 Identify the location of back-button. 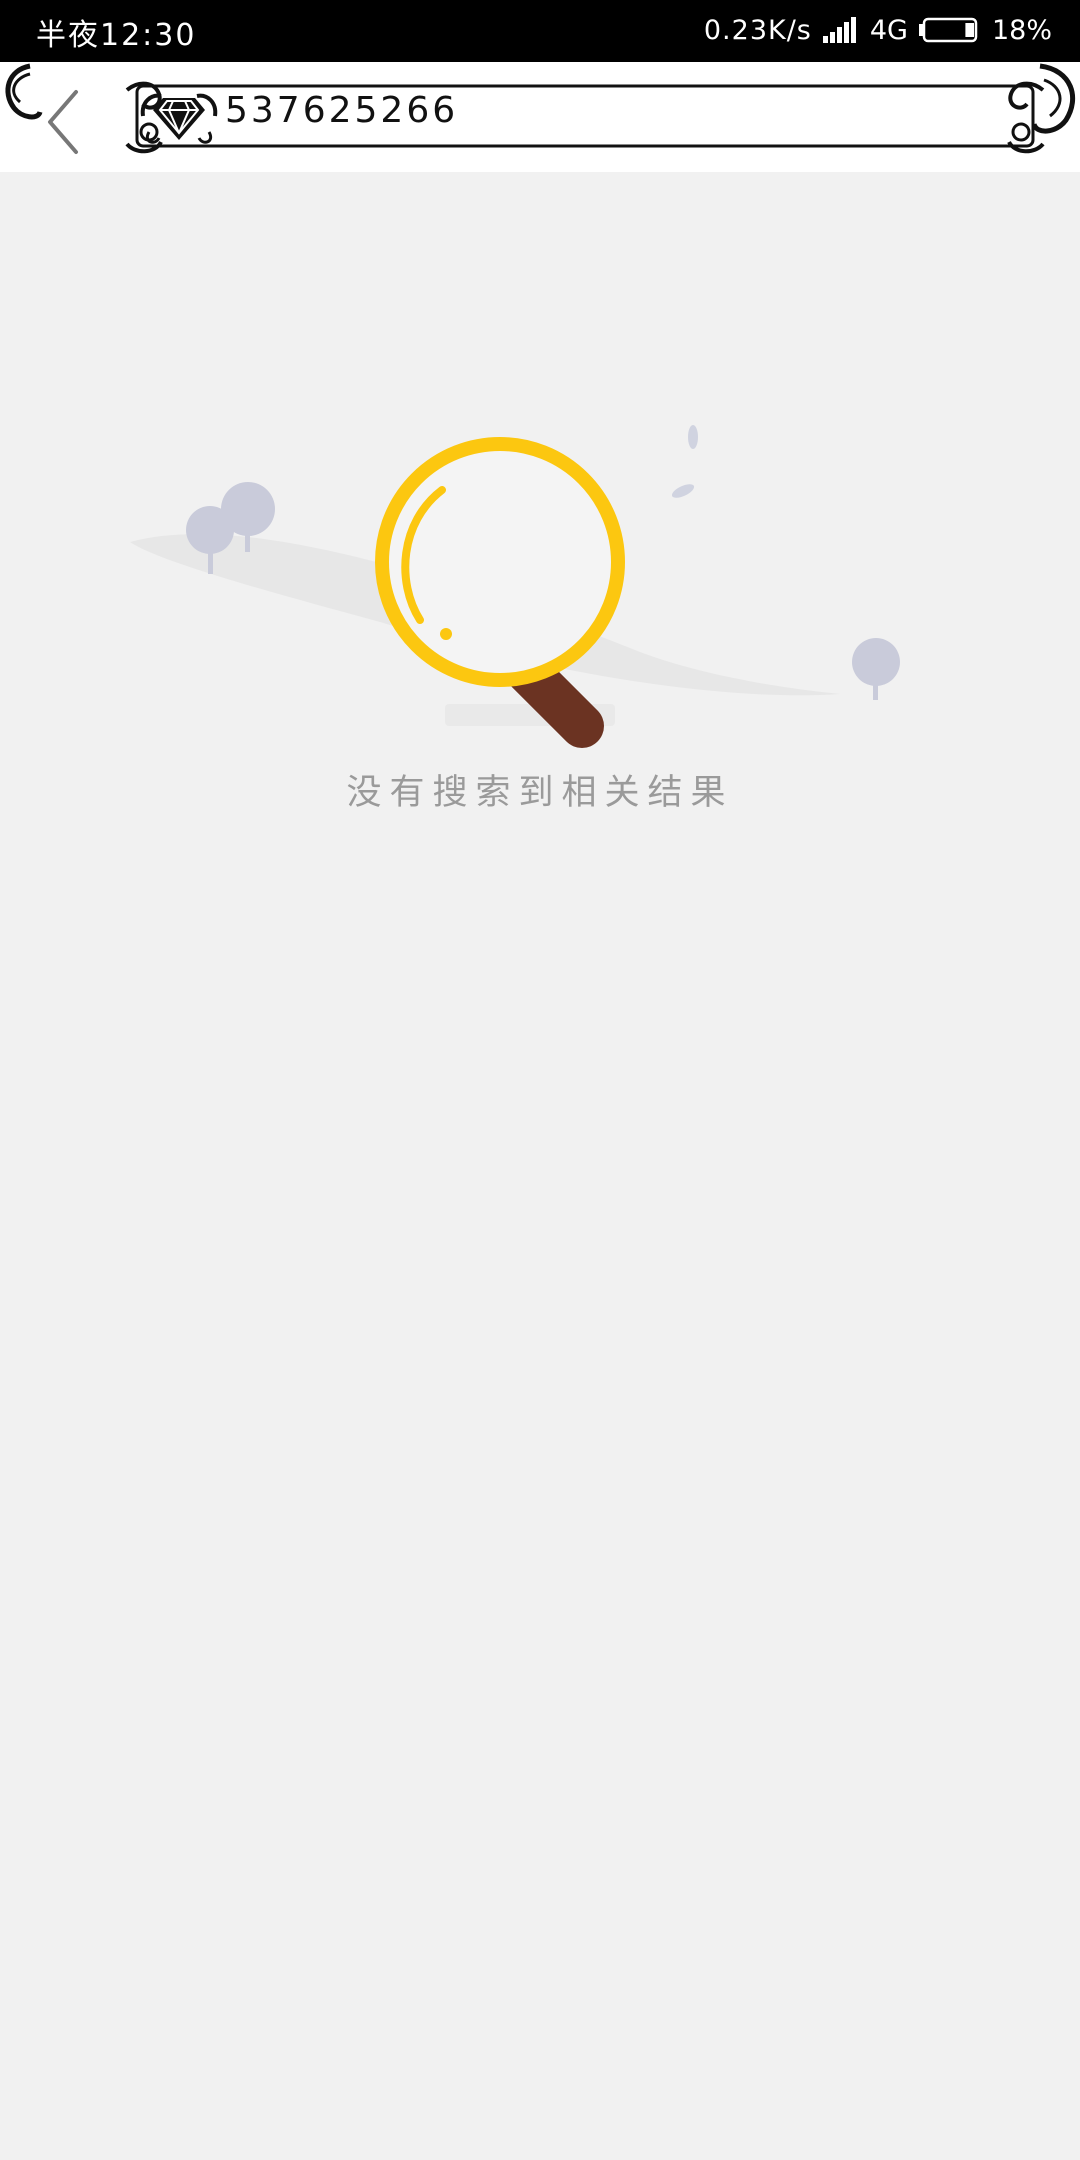
(66, 120).